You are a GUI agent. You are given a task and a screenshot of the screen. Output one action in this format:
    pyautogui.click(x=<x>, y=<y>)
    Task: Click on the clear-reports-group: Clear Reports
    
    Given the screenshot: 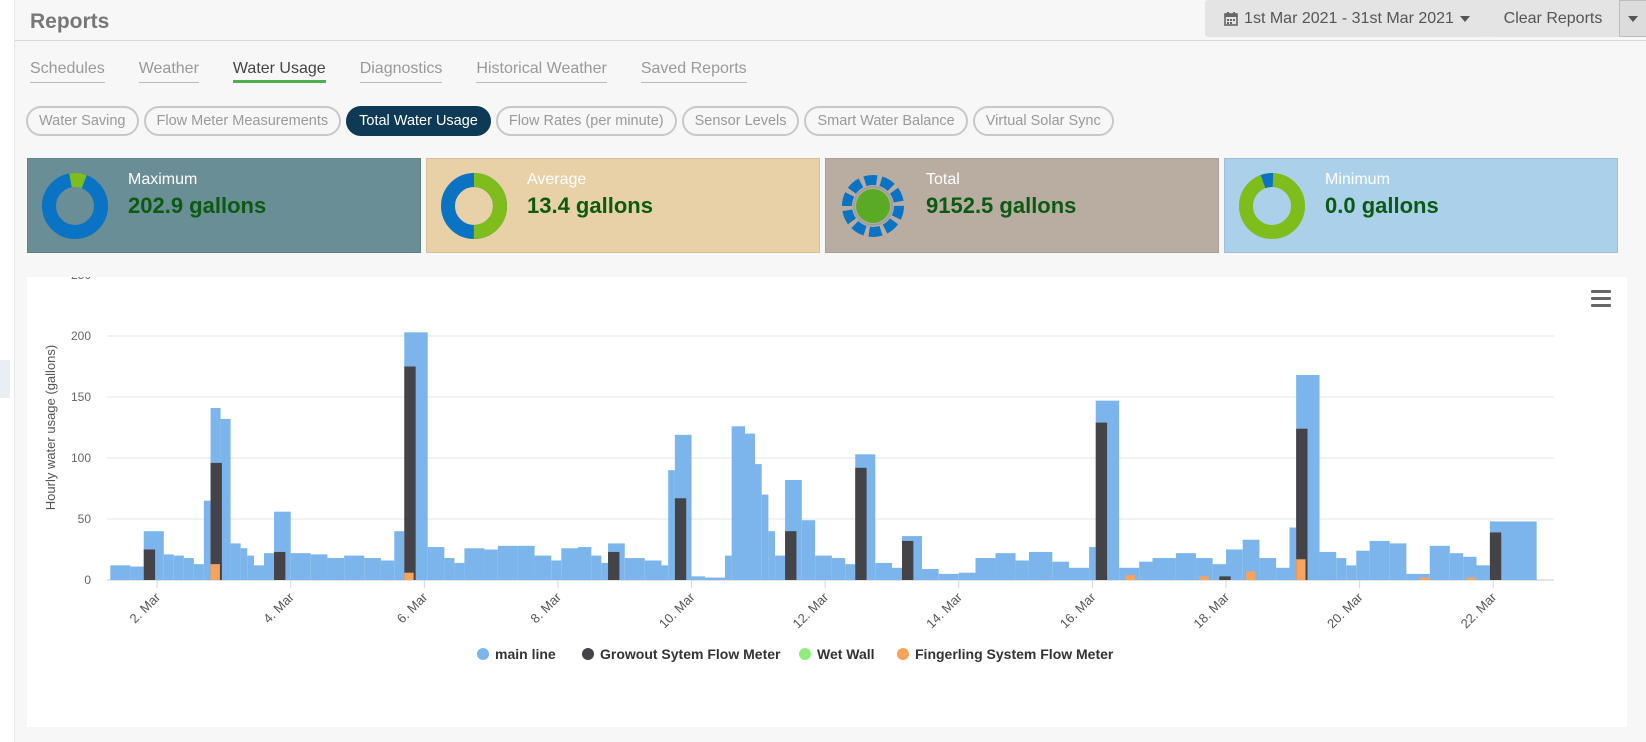 What is the action you would take?
    pyautogui.click(x=1566, y=18)
    